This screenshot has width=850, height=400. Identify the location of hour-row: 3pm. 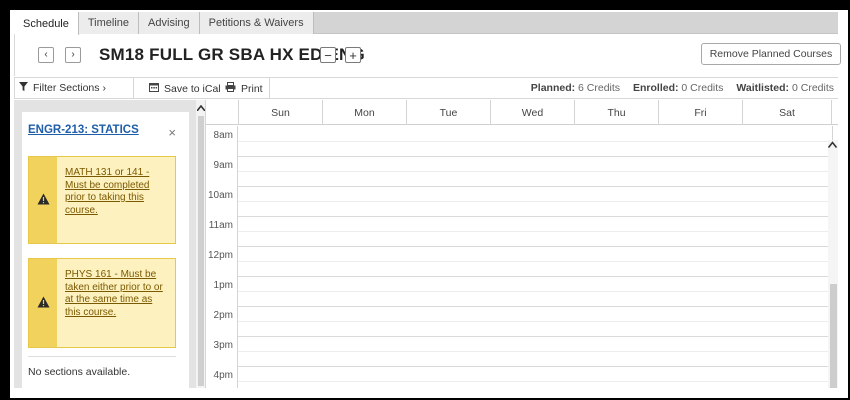
(519, 351).